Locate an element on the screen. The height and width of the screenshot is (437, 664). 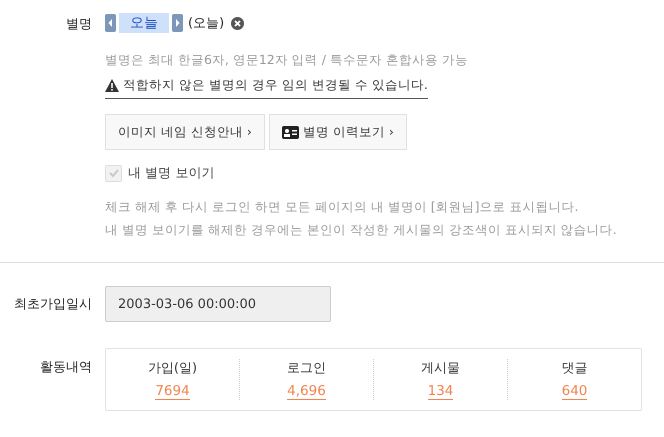
field-label: 별명 is located at coordinates (79, 25).